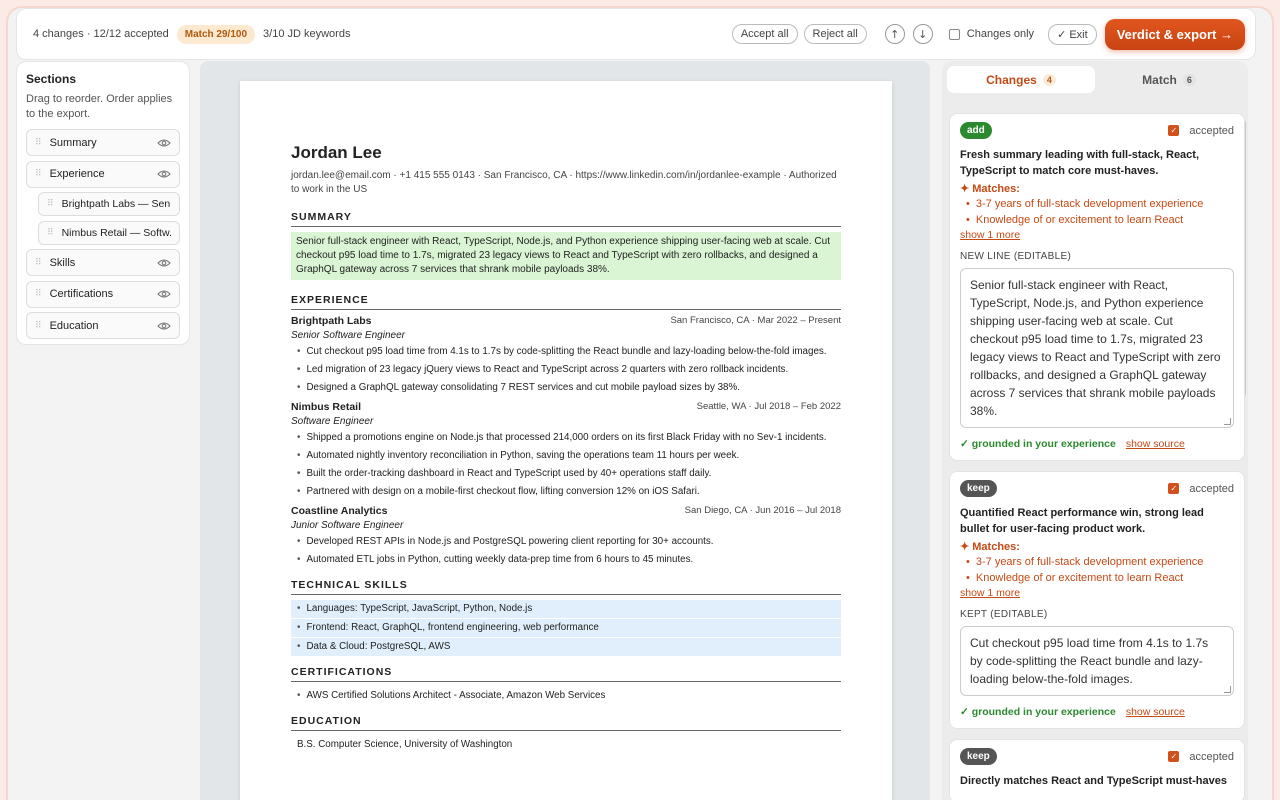 This screenshot has width=1280, height=800. What do you see at coordinates (348, 335) in the screenshot?
I see `job-role: Senior Software Engineer` at bounding box center [348, 335].